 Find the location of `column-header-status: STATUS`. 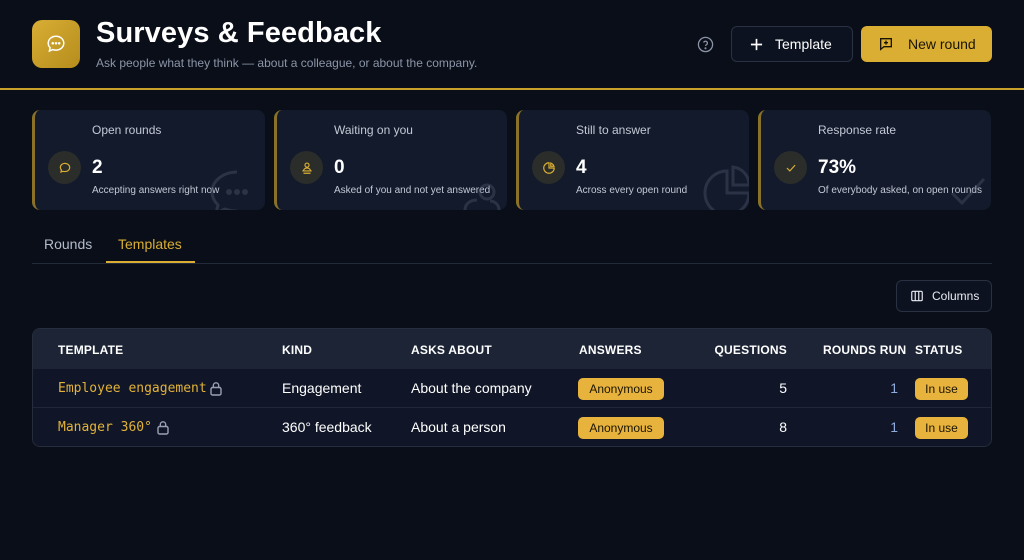

column-header-status: STATUS is located at coordinates (938, 350).